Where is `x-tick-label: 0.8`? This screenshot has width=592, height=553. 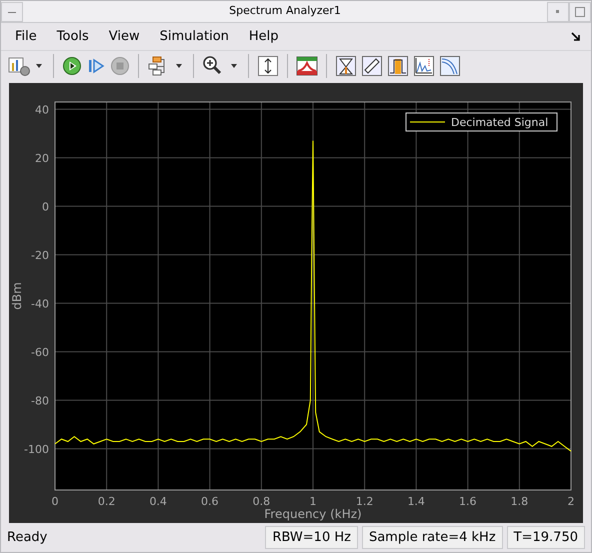
x-tick-label: 0.8 is located at coordinates (261, 501).